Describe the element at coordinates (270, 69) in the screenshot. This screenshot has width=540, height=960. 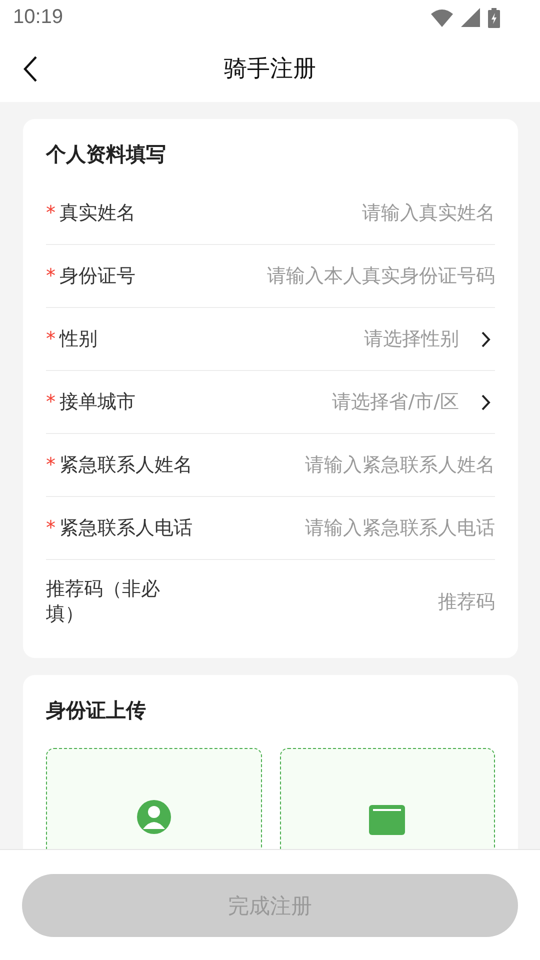
I see `page-title: 骑手注册` at that location.